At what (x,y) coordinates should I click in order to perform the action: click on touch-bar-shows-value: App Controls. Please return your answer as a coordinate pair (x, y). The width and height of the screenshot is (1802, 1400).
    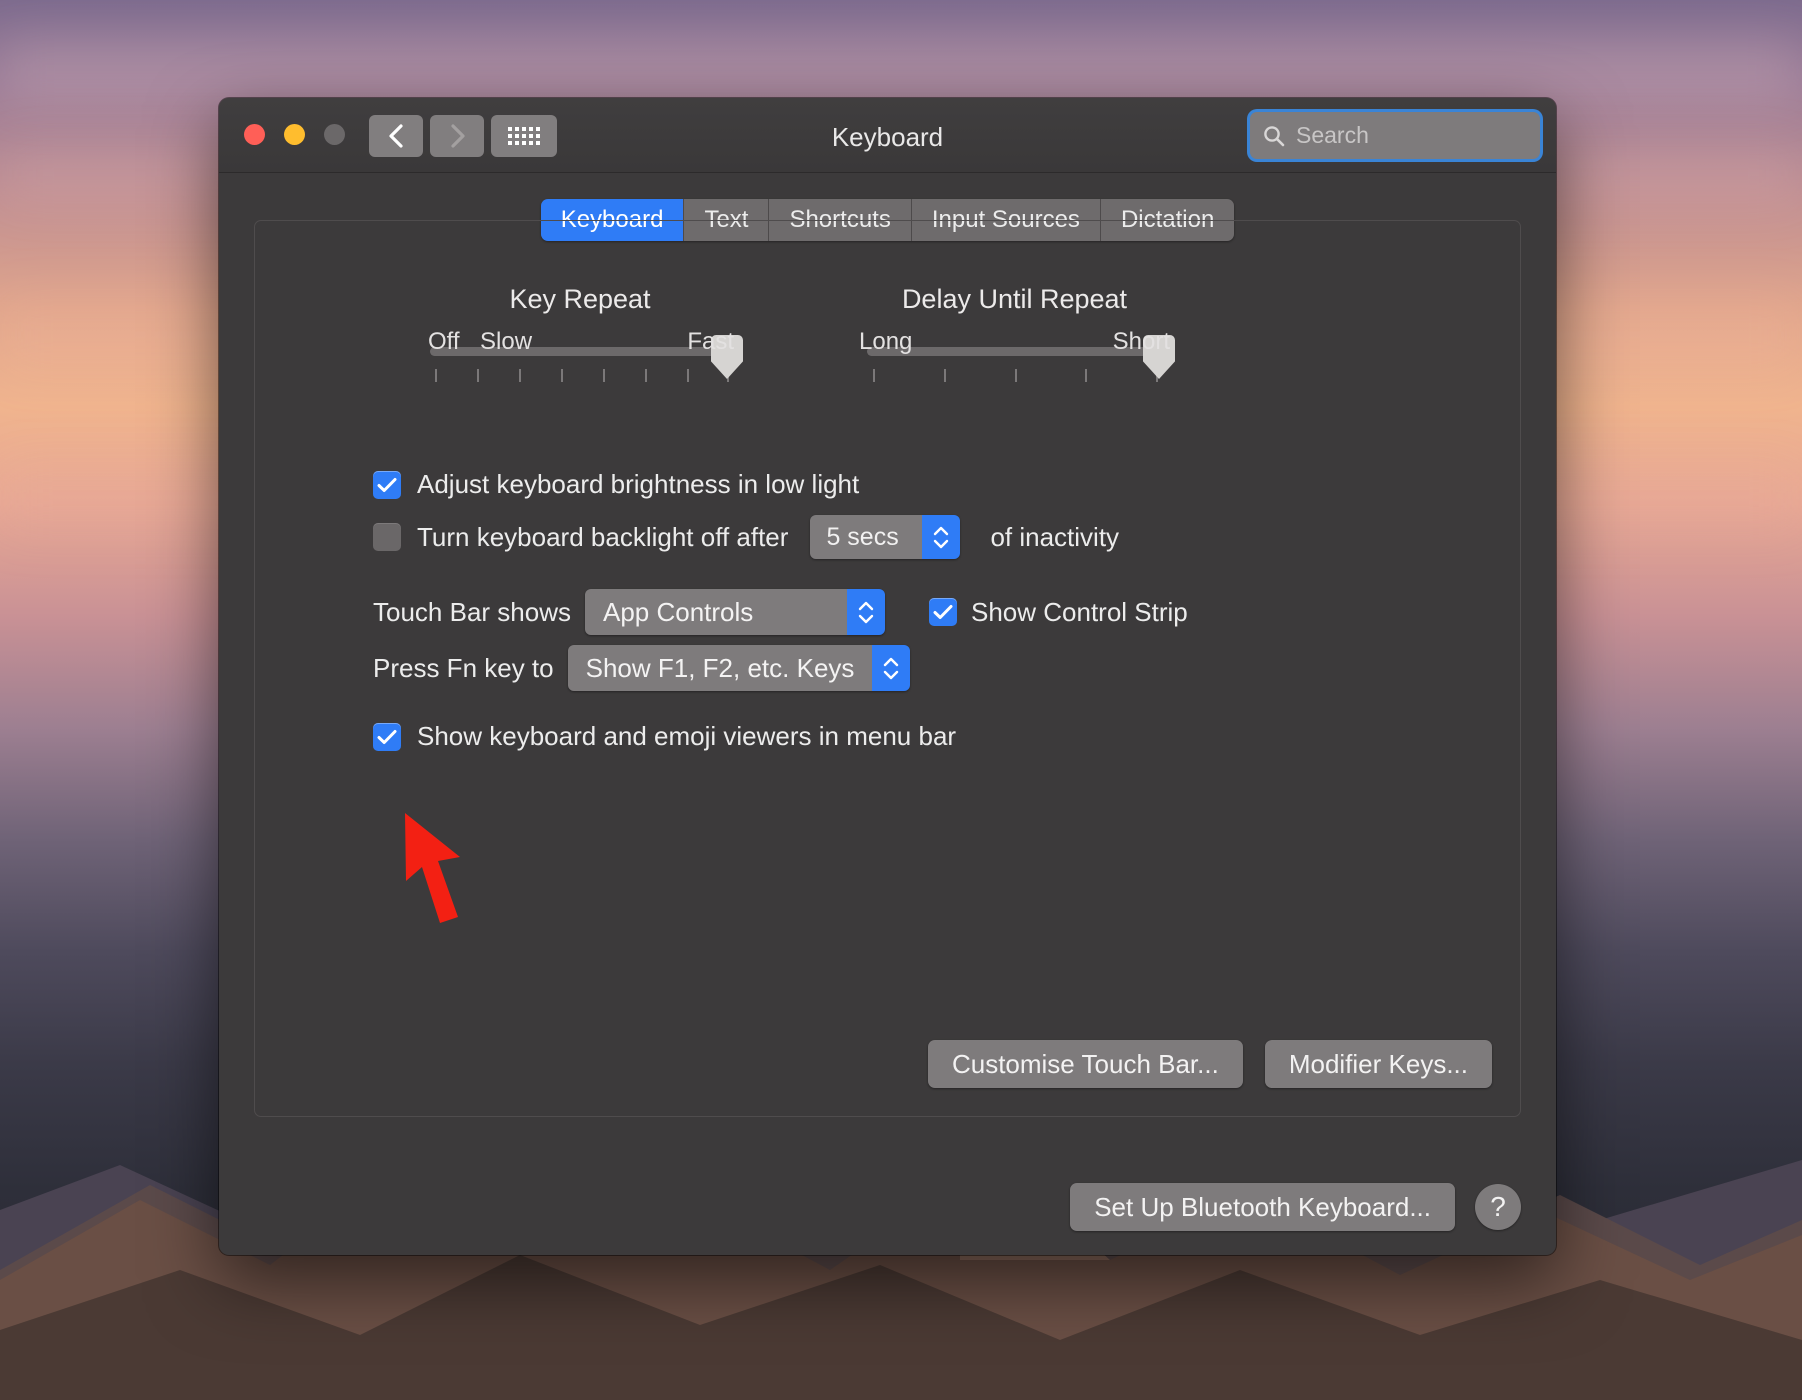
    Looking at the image, I should click on (715, 612).